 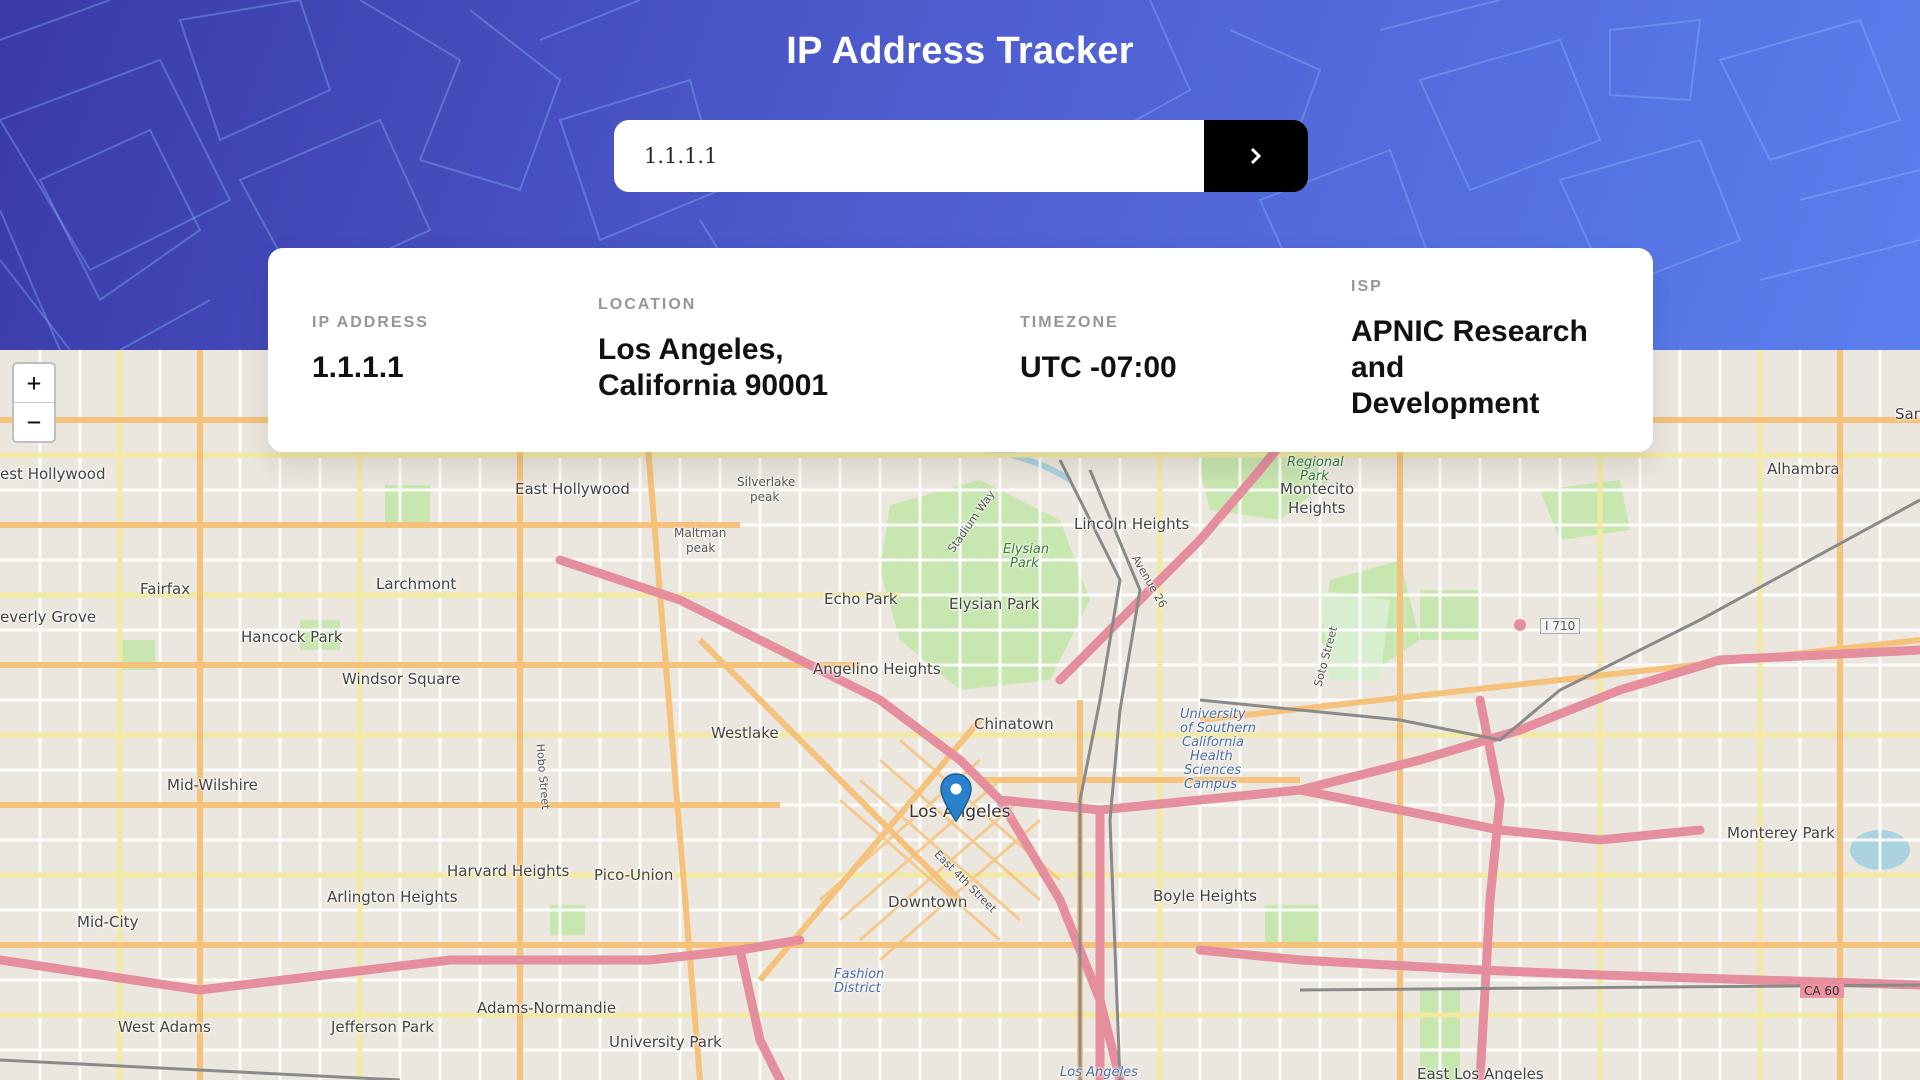 I want to click on map-label-mid-city: Mid-City, so click(x=108, y=922).